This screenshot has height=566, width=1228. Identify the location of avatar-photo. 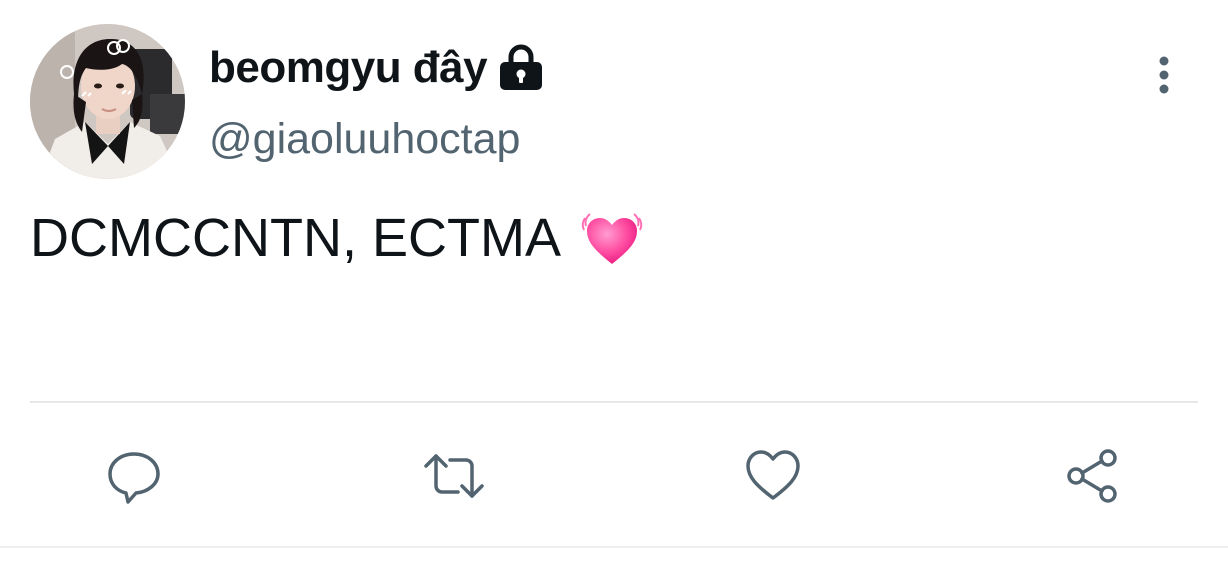
(107, 101).